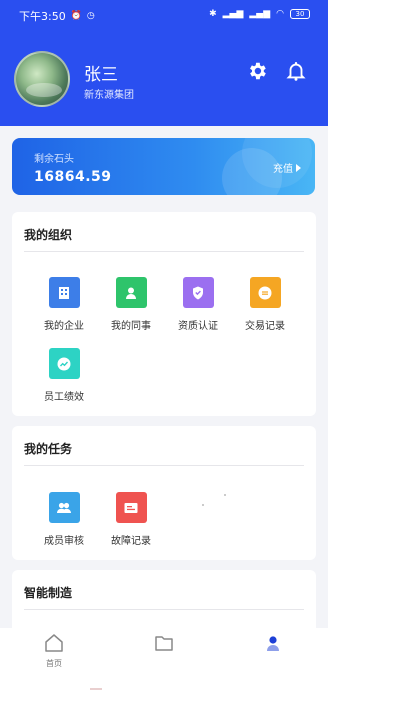  Describe the element at coordinates (48, 235) in the screenshot. I see `section-title: 我的组织` at that location.